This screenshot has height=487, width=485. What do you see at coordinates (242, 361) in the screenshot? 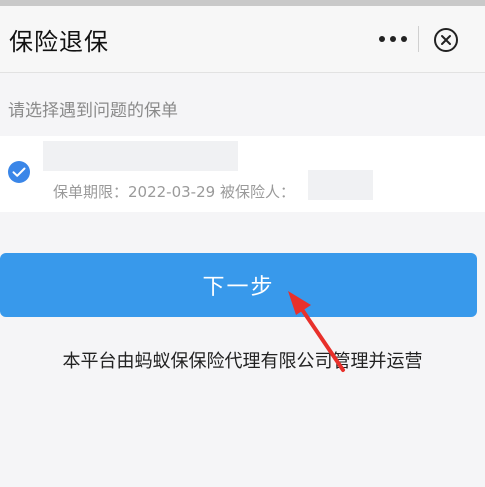
I see `platform-operator-note: 本平台由蚂蚁保保险代理有限公司管理并运营` at bounding box center [242, 361].